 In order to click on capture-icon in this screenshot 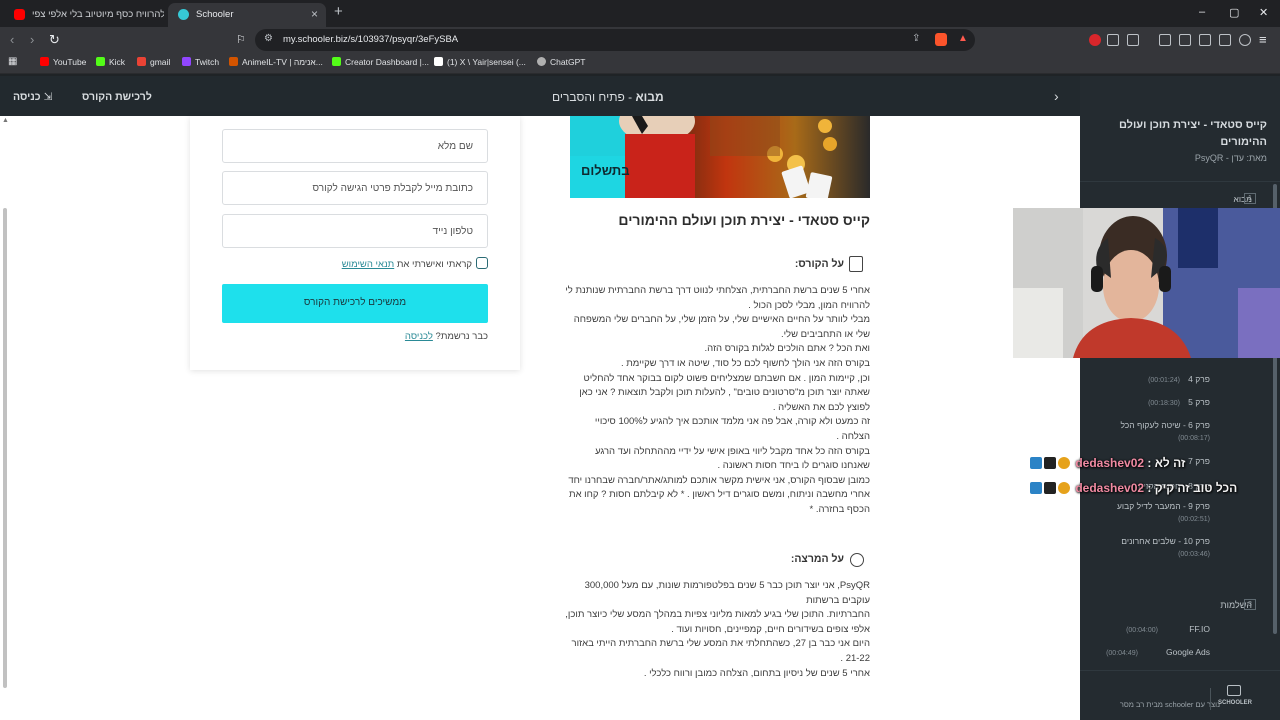, I will do `click(1133, 40)`.